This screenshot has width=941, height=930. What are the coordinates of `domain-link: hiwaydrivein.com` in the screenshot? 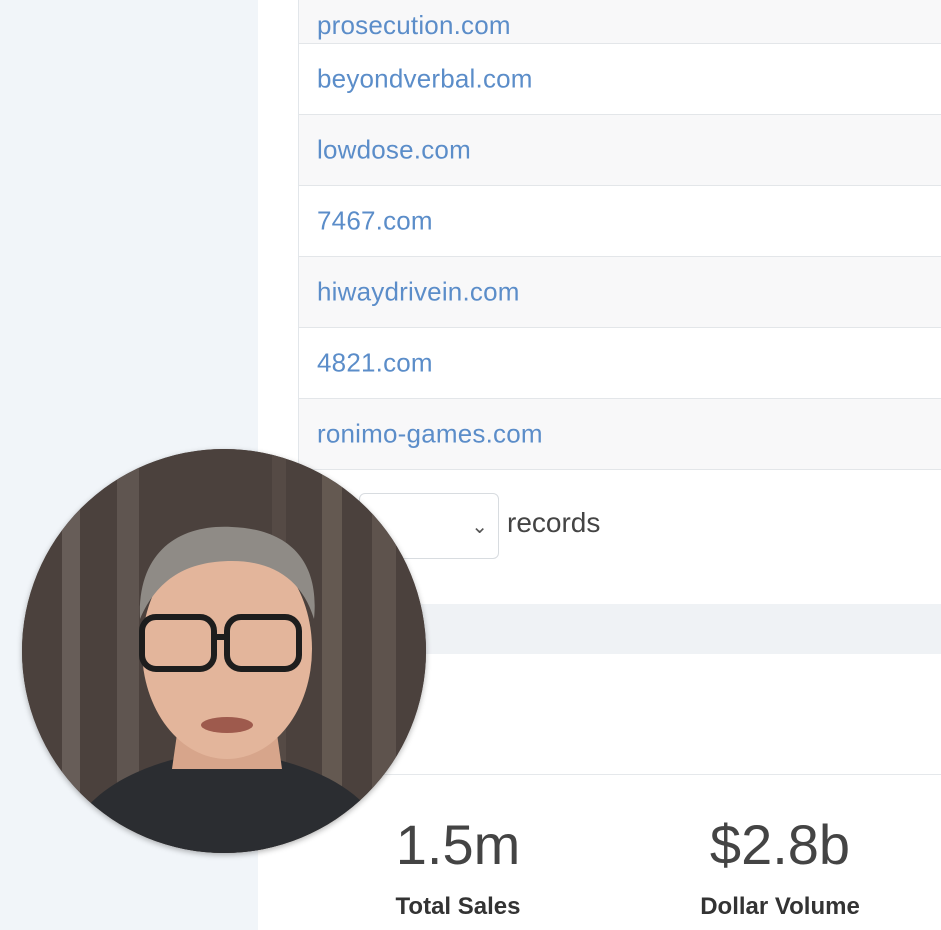 It's located at (418, 292).